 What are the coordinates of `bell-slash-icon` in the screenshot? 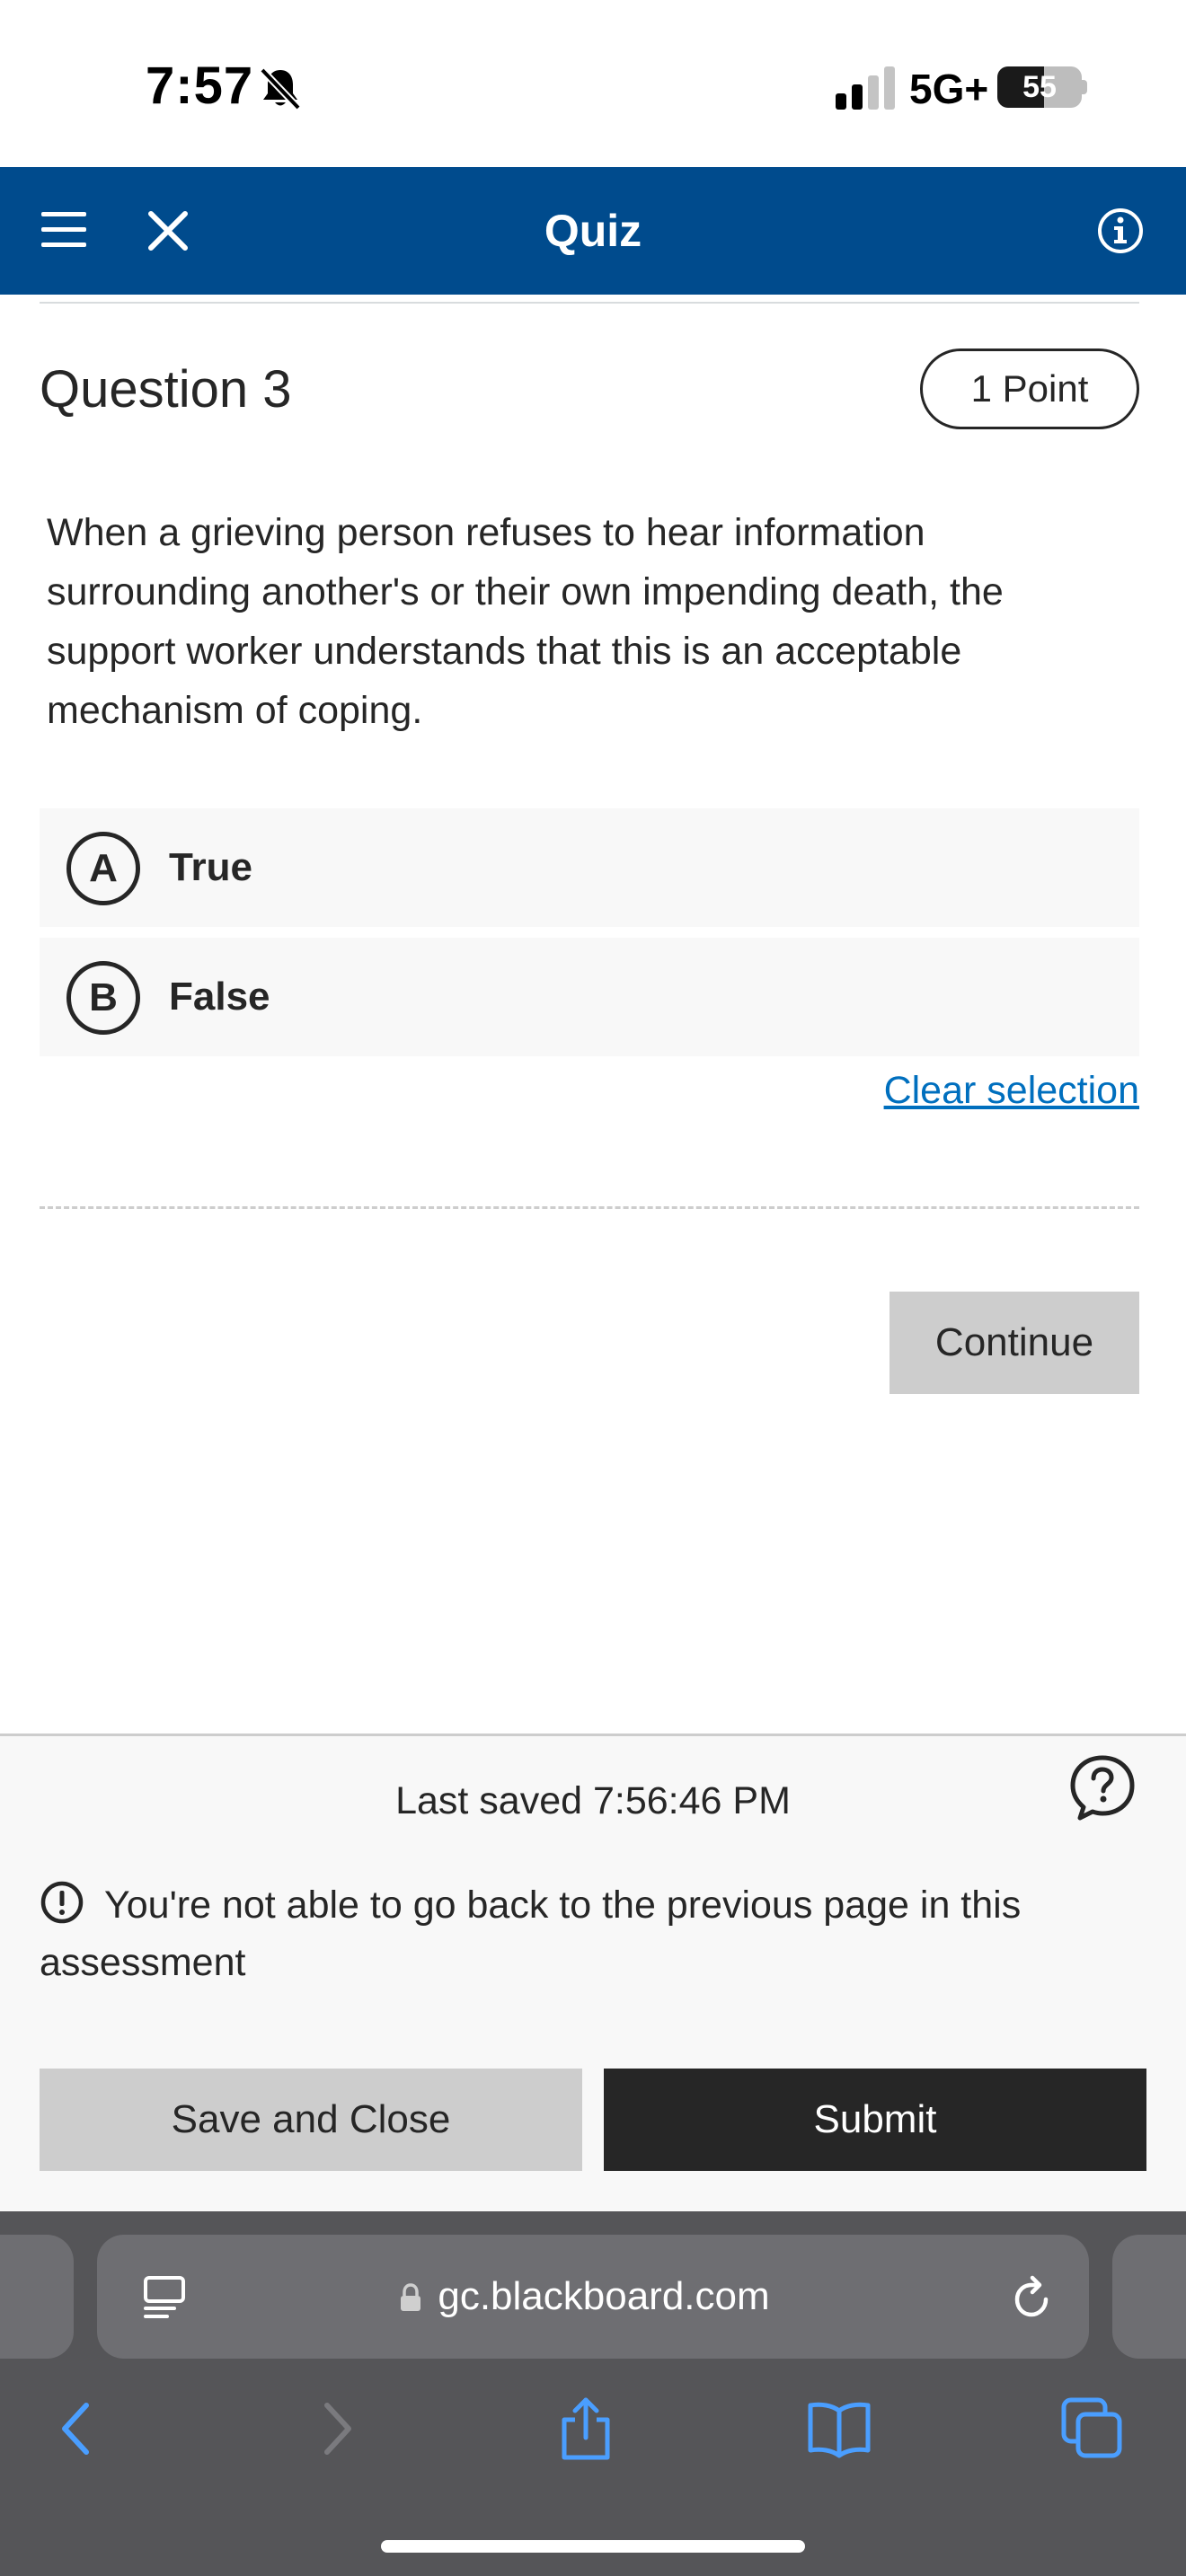 It's located at (280, 88).